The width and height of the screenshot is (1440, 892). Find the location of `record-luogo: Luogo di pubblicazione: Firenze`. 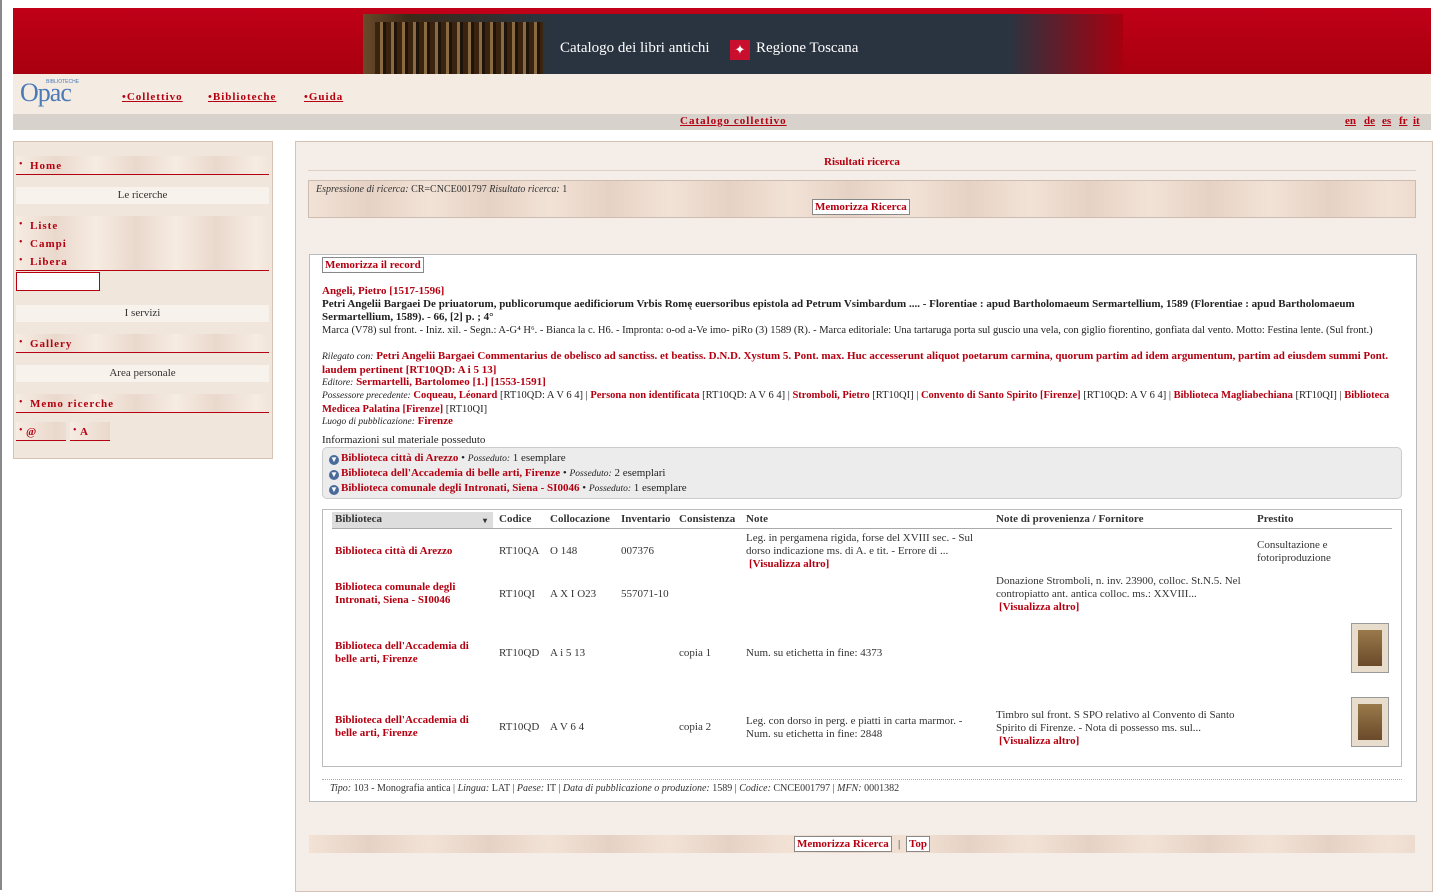

record-luogo: Luogo di pubblicazione: Firenze is located at coordinates (387, 421).